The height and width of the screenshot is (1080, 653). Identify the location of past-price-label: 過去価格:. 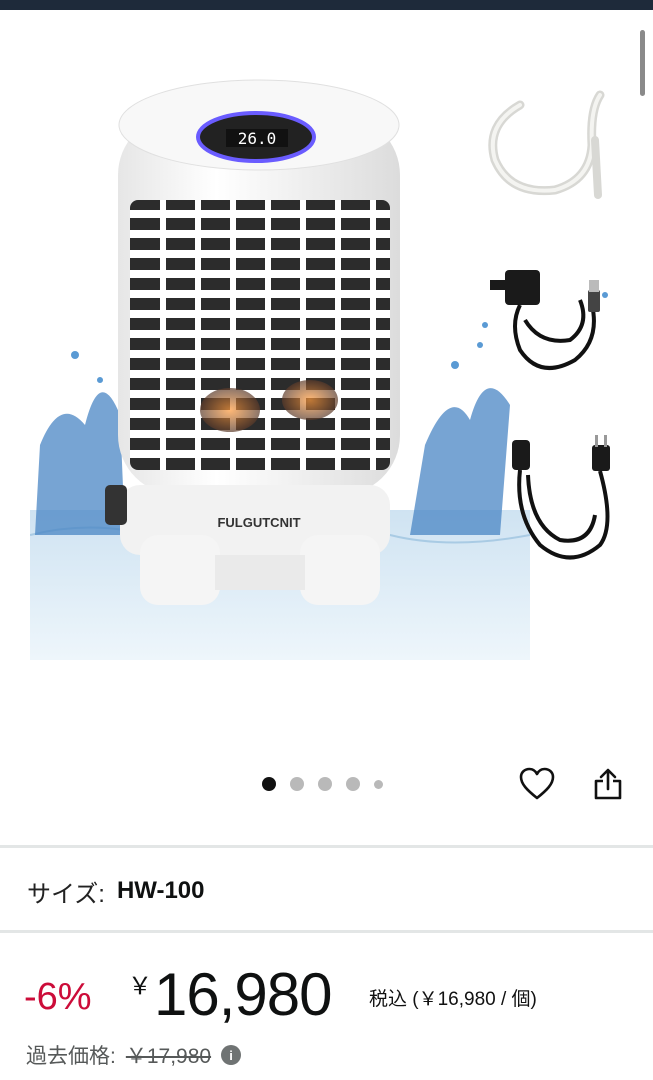
(71, 1056).